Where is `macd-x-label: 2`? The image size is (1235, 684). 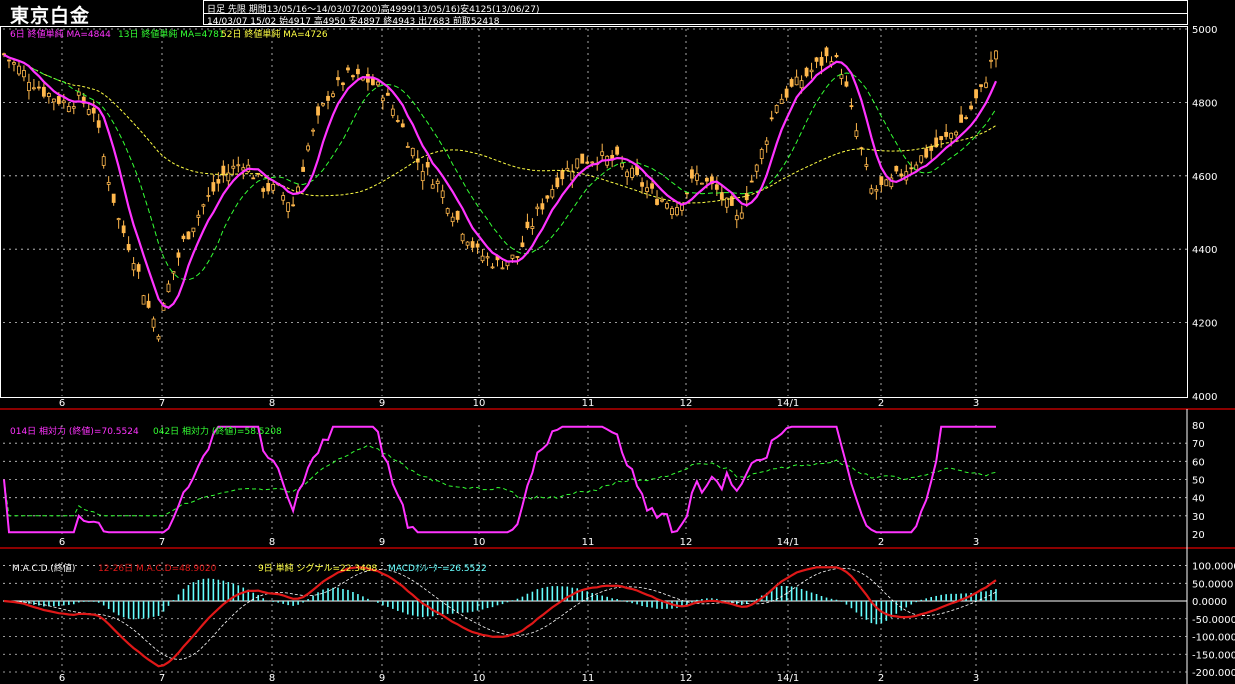
macd-x-label: 2 is located at coordinates (881, 678).